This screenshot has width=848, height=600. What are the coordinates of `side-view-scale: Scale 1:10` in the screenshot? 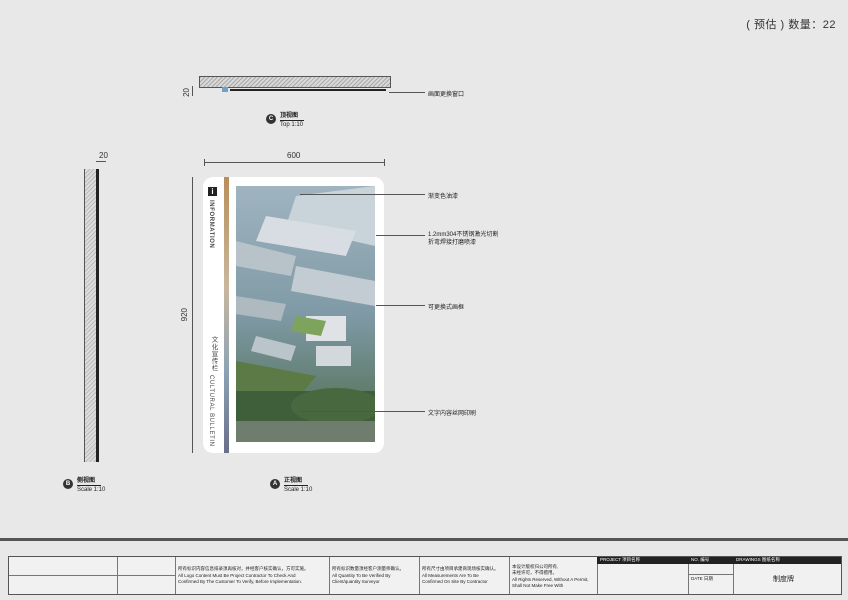 It's located at (91, 490).